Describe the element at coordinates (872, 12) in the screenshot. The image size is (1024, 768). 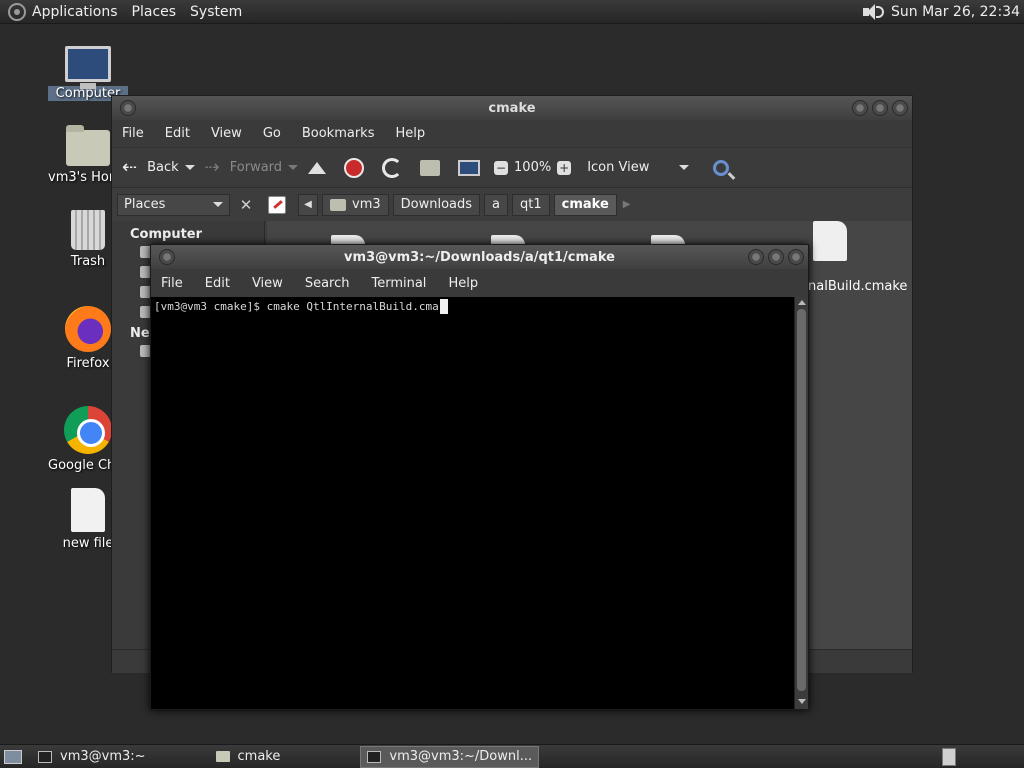
I see `volume-icon` at that location.